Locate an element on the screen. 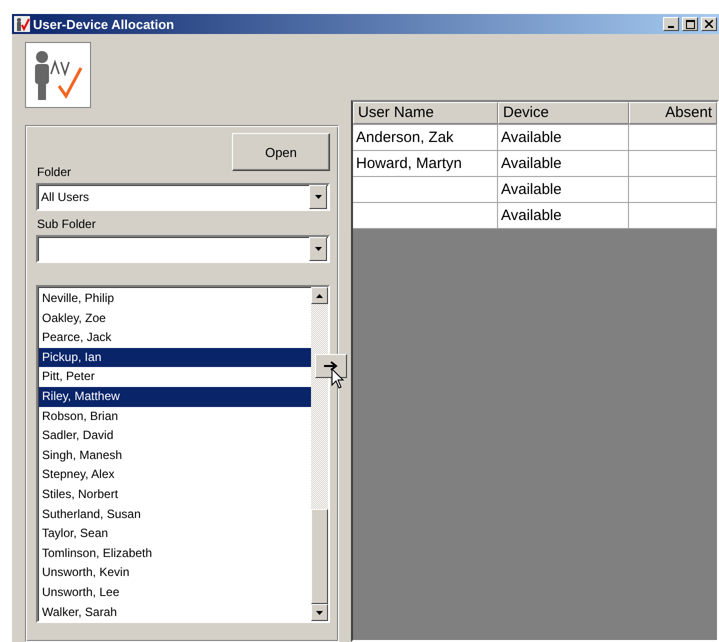 Image resolution: width=719 pixels, height=642 pixels. user-list-item: Singh, Manesh is located at coordinates (175, 456).